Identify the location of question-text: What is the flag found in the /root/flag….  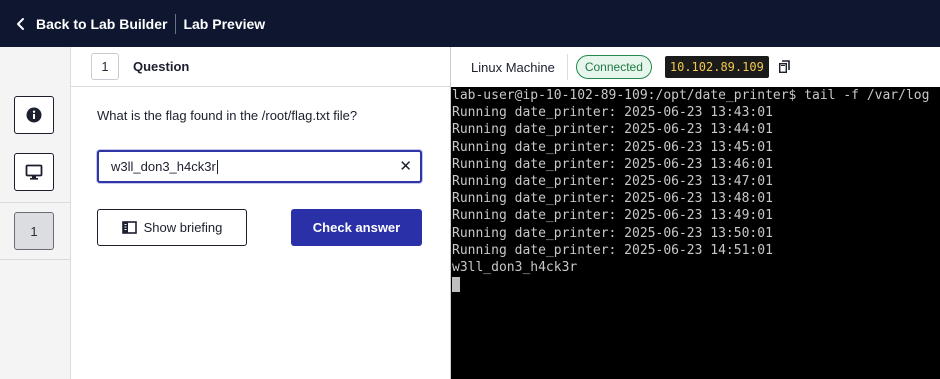
(227, 115).